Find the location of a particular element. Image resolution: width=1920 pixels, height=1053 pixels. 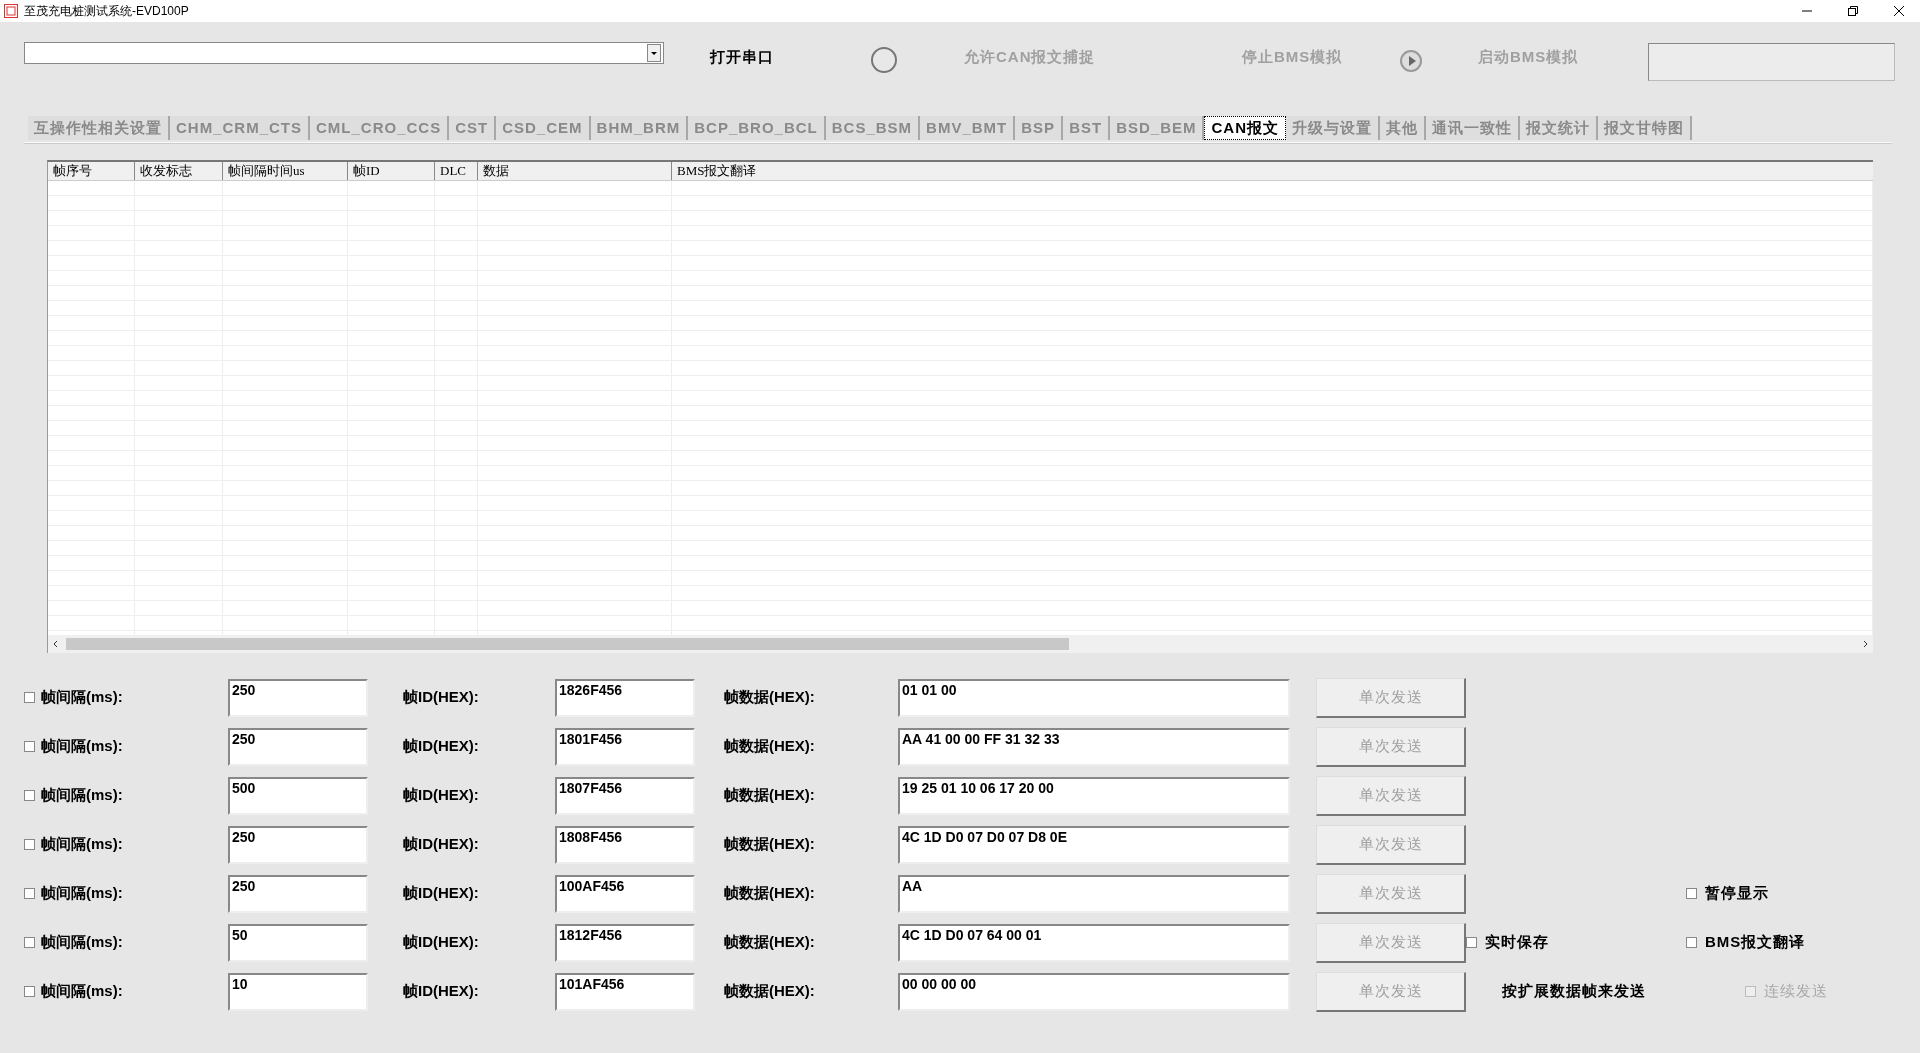

horizontal-scrollbar is located at coordinates (960, 644).